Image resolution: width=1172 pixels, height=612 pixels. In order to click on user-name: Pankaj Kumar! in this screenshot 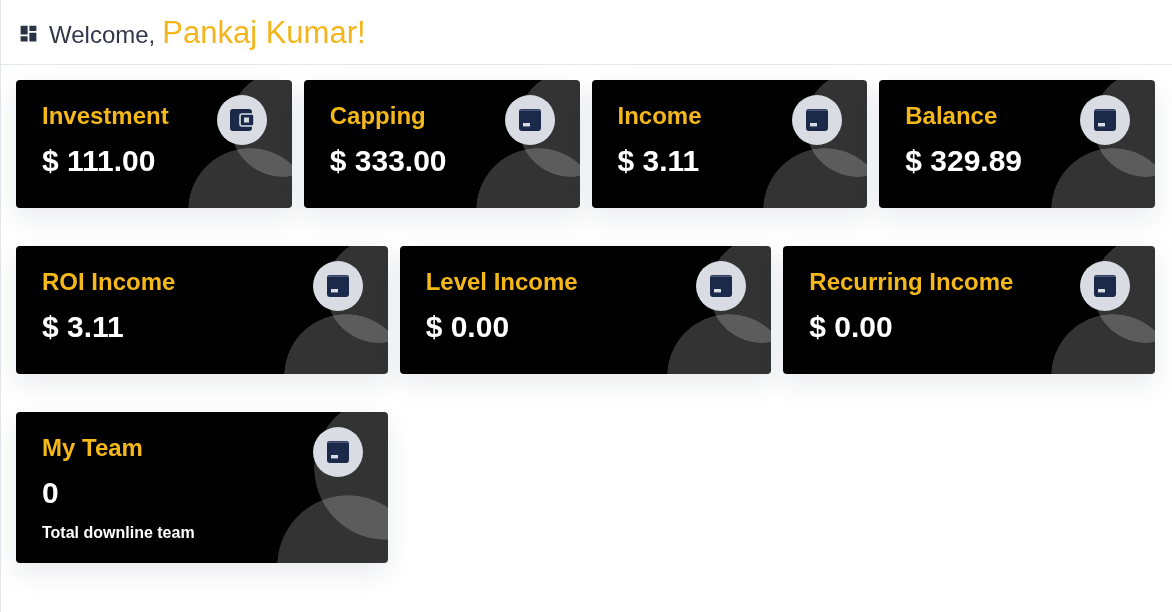, I will do `click(264, 33)`.